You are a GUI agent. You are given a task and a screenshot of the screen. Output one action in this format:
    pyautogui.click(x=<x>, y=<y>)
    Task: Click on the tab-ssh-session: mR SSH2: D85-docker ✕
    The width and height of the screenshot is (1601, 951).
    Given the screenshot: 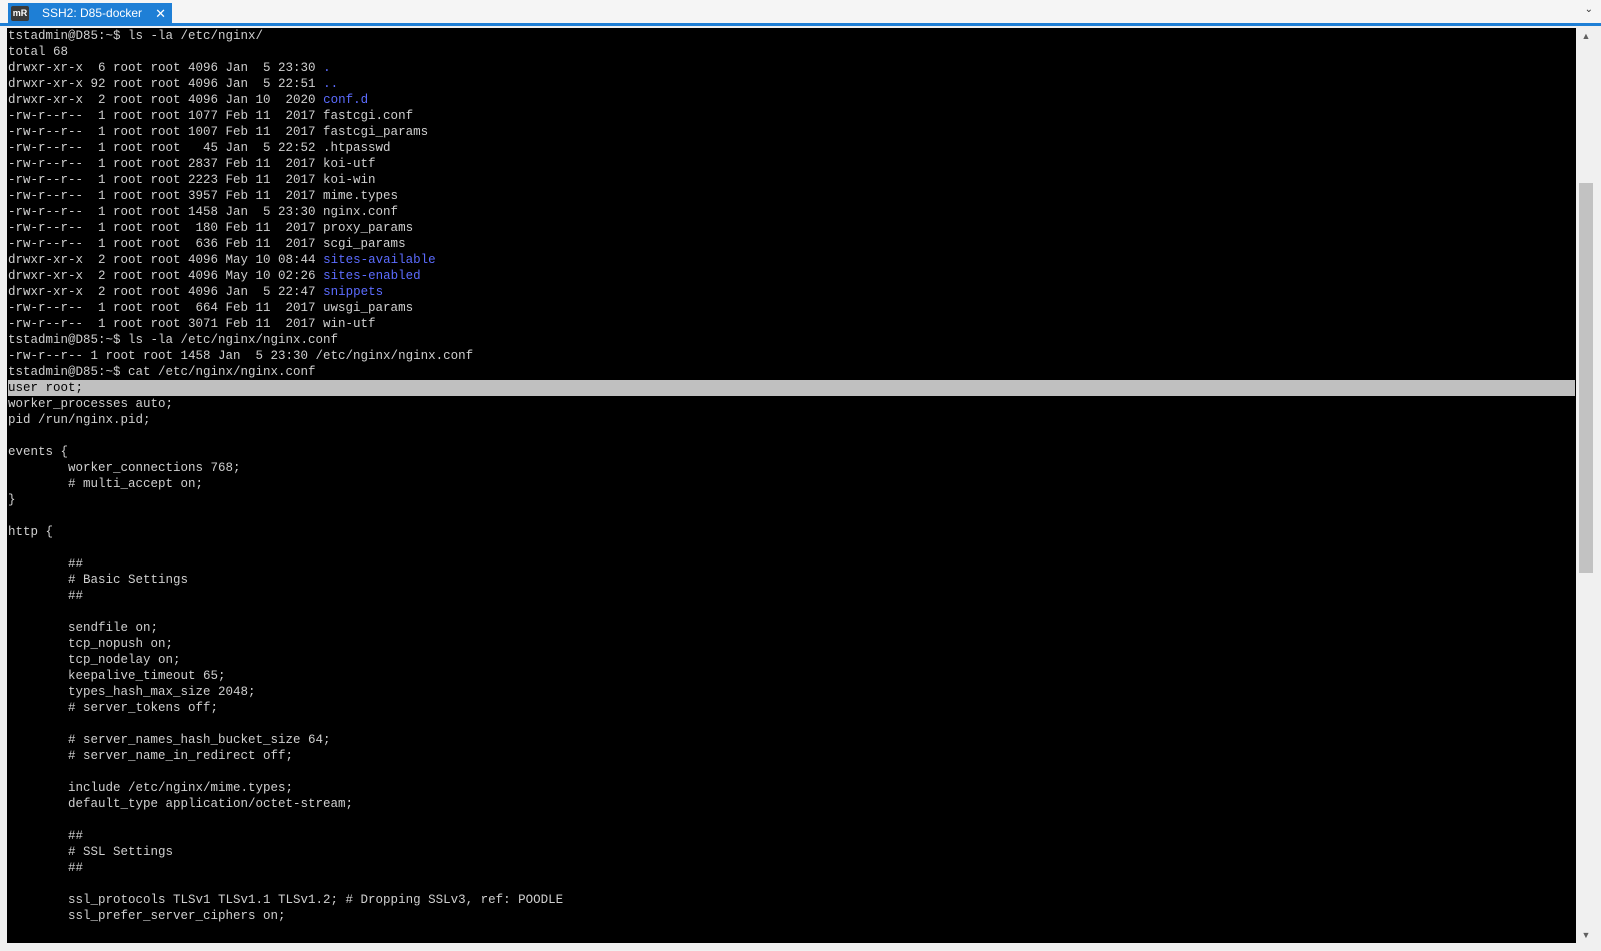 What is the action you would take?
    pyautogui.click(x=90, y=13)
    